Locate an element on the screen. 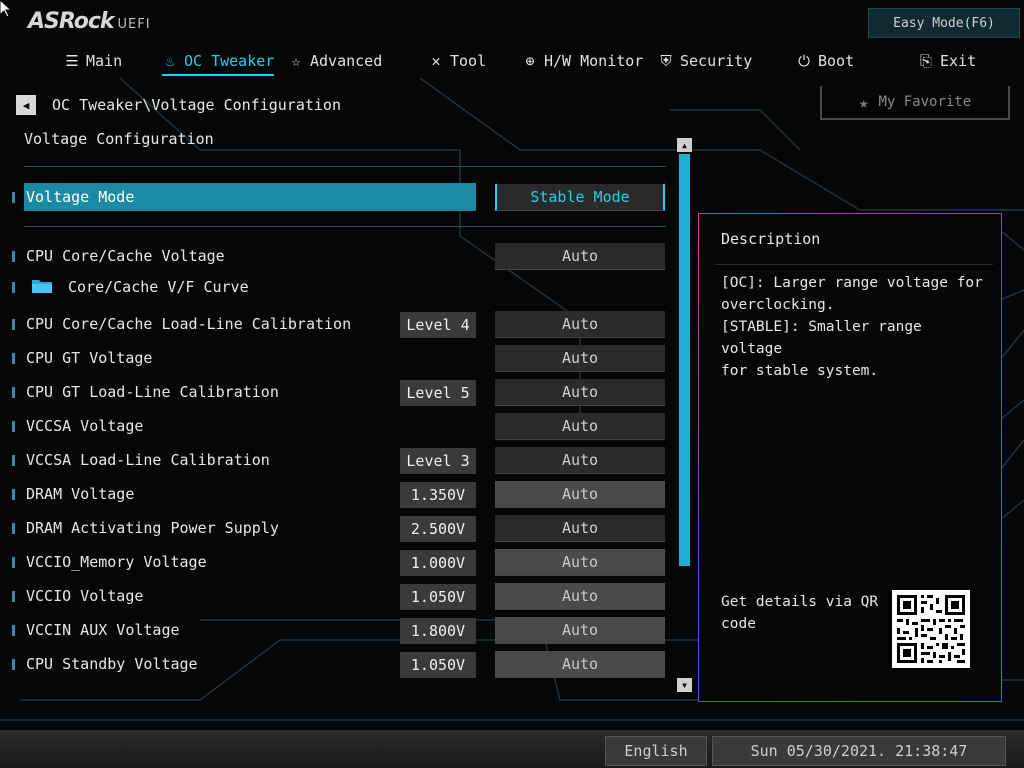 This screenshot has width=1024, height=768. qr-code is located at coordinates (931, 629).